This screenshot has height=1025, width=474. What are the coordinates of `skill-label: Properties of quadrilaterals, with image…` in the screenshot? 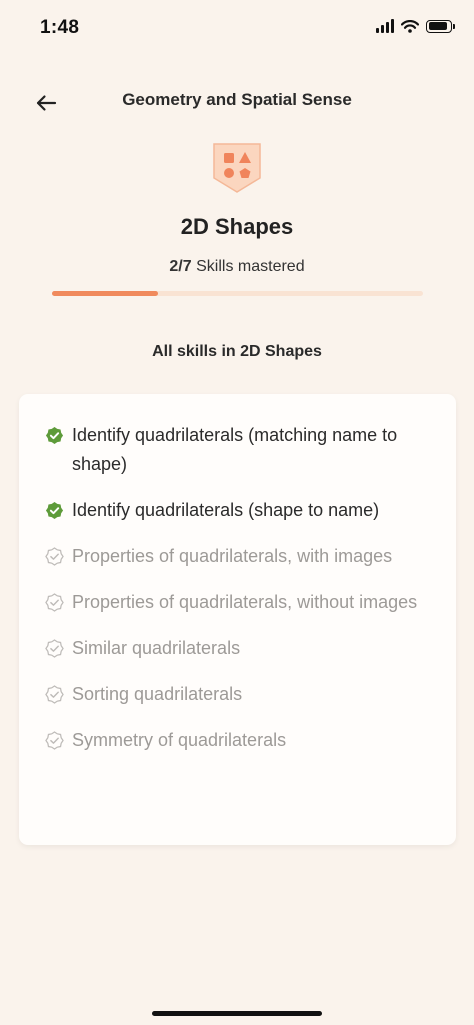 It's located at (232, 556).